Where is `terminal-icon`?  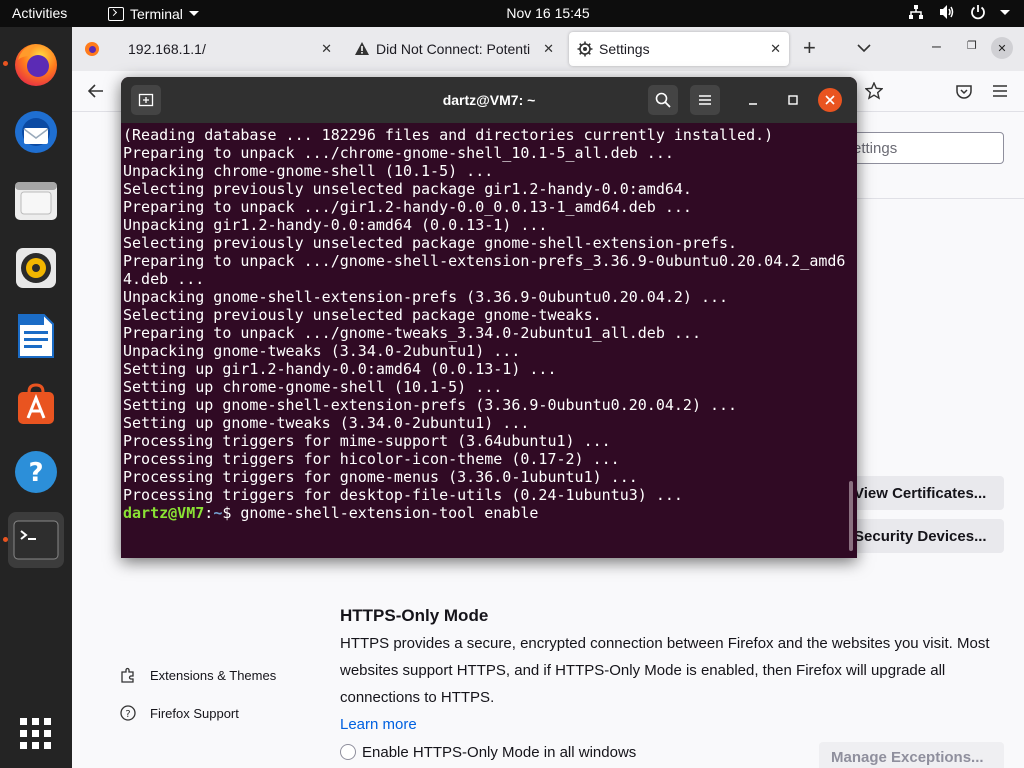 terminal-icon is located at coordinates (36, 540).